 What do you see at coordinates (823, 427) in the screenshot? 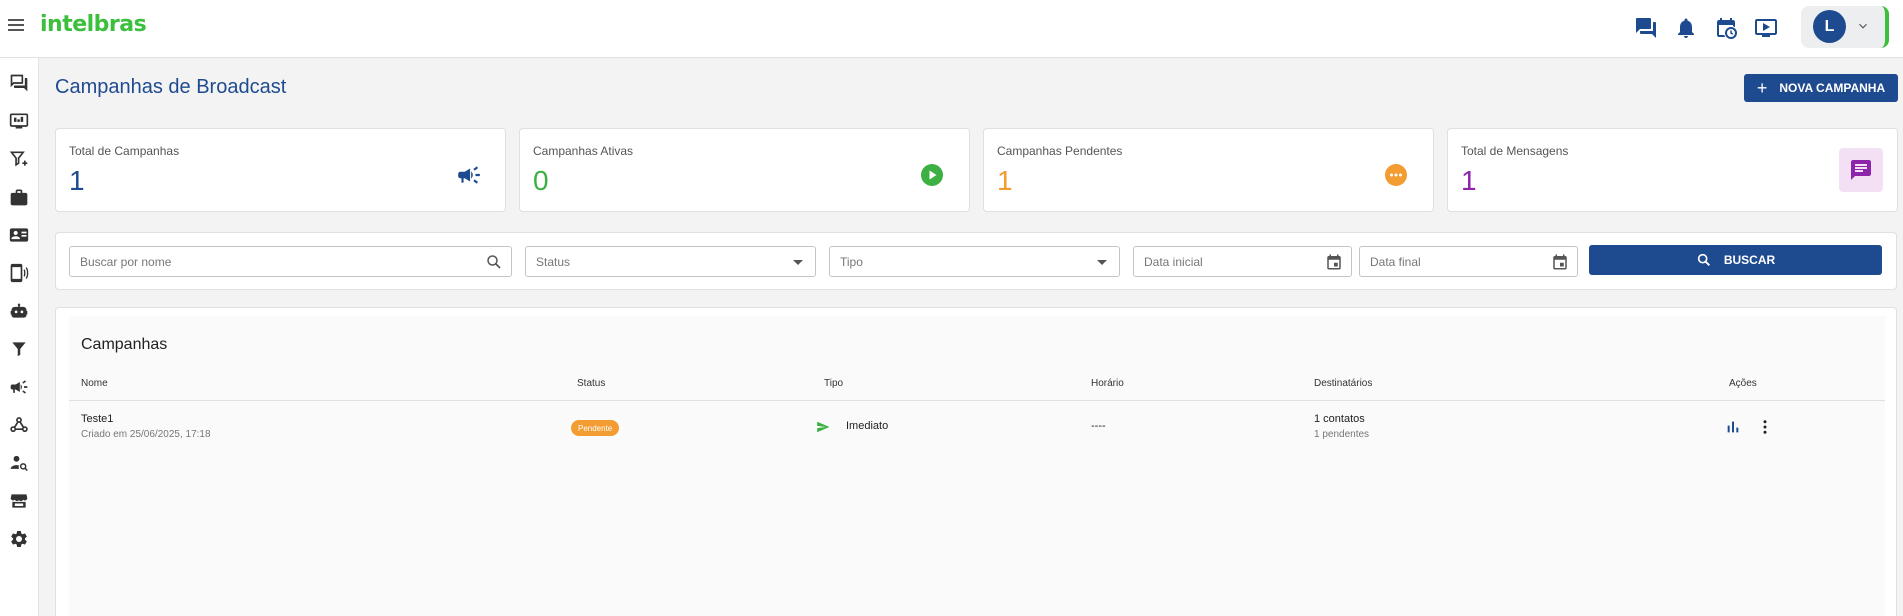
I see `send-icon` at bounding box center [823, 427].